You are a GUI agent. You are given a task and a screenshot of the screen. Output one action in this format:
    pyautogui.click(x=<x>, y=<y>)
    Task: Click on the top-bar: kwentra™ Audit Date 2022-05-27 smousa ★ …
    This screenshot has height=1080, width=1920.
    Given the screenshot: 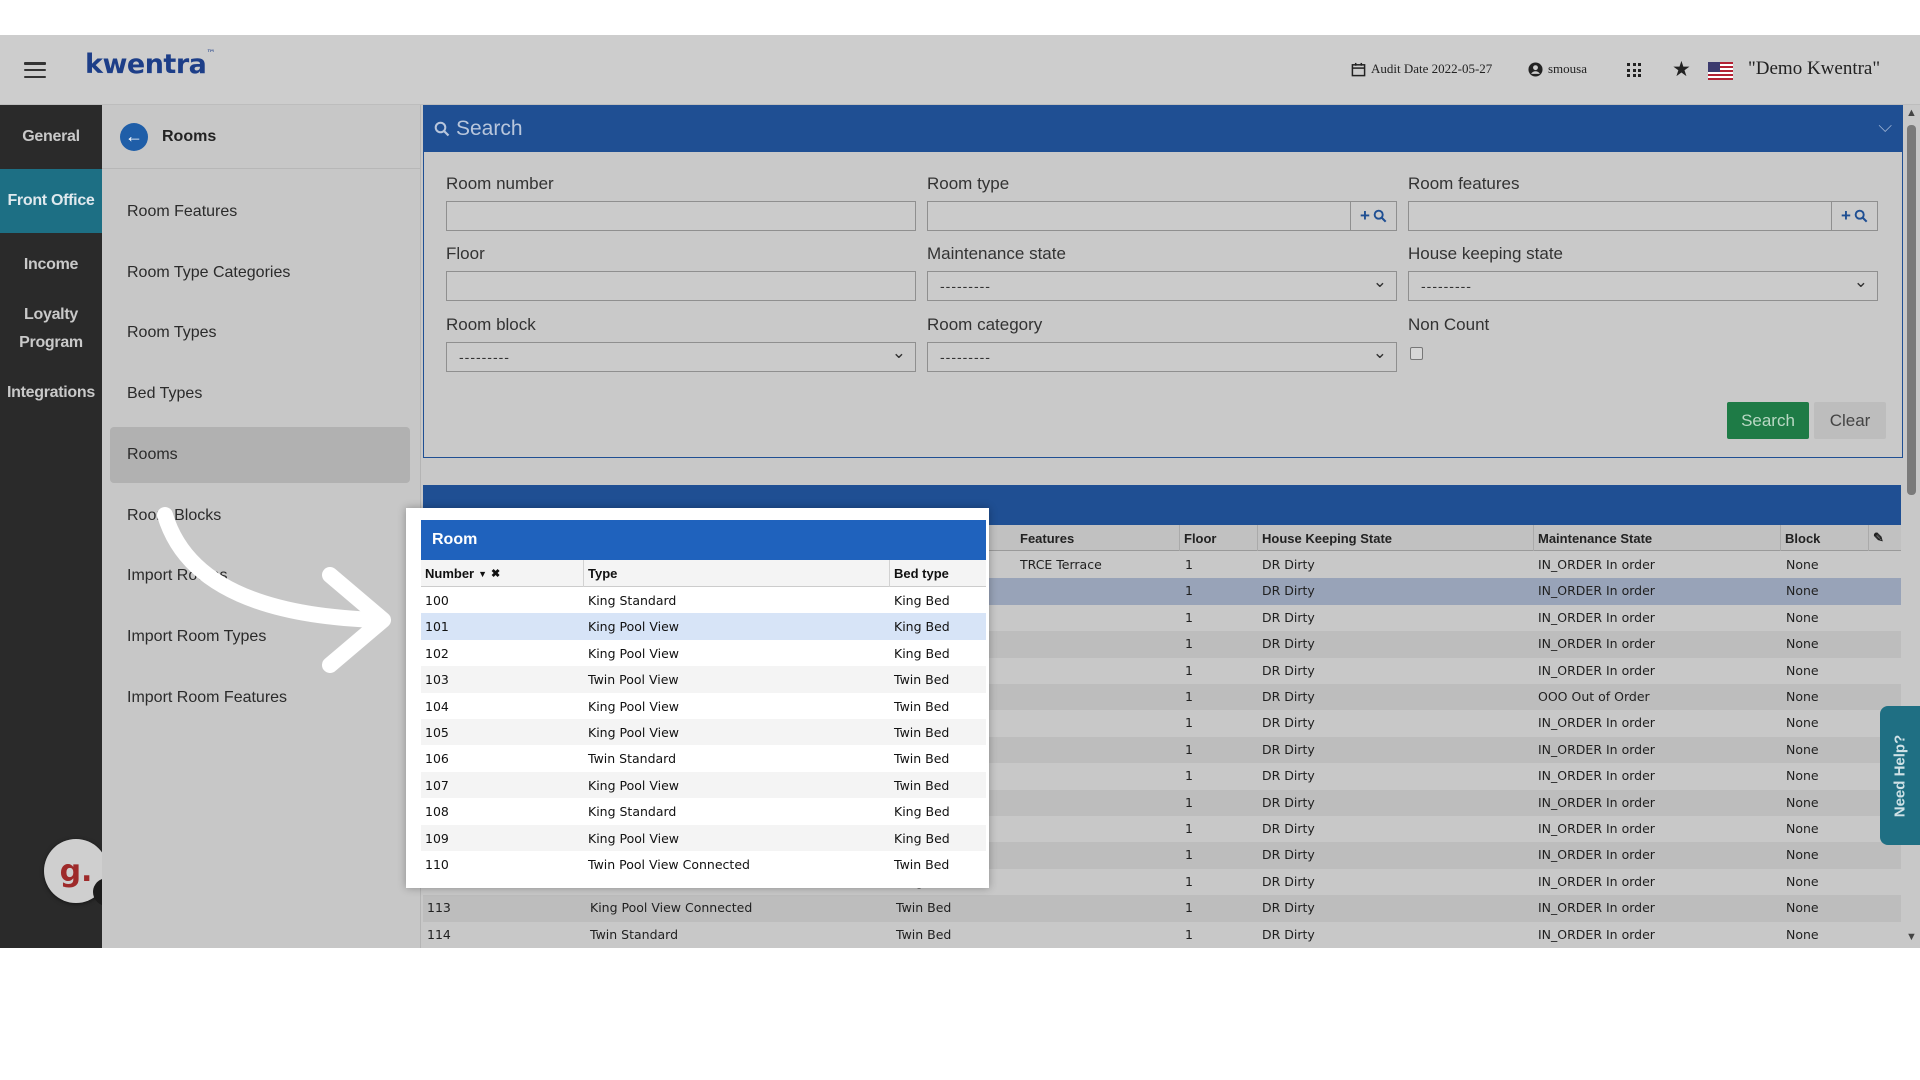 What is the action you would take?
    pyautogui.click(x=960, y=70)
    